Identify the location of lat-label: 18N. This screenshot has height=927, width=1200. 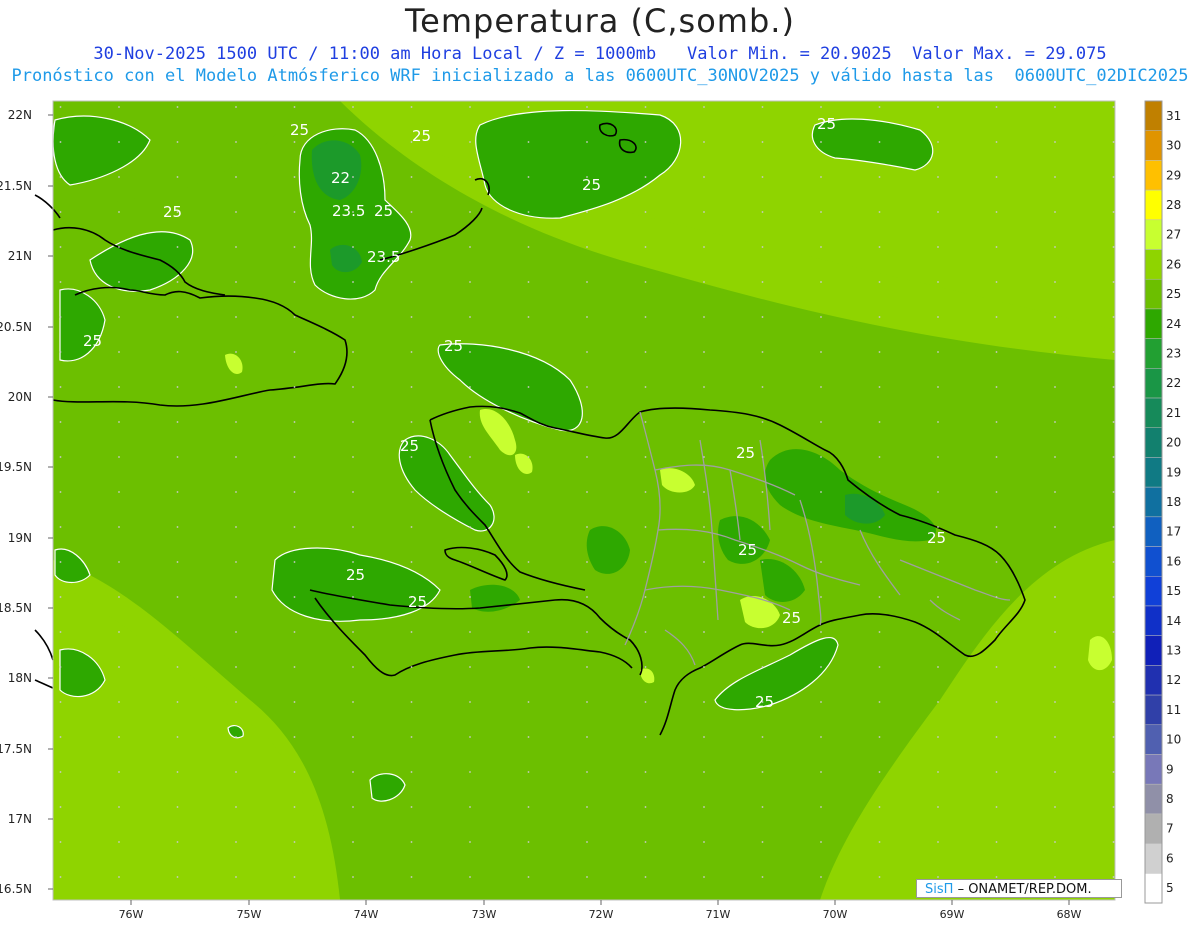
(20, 678).